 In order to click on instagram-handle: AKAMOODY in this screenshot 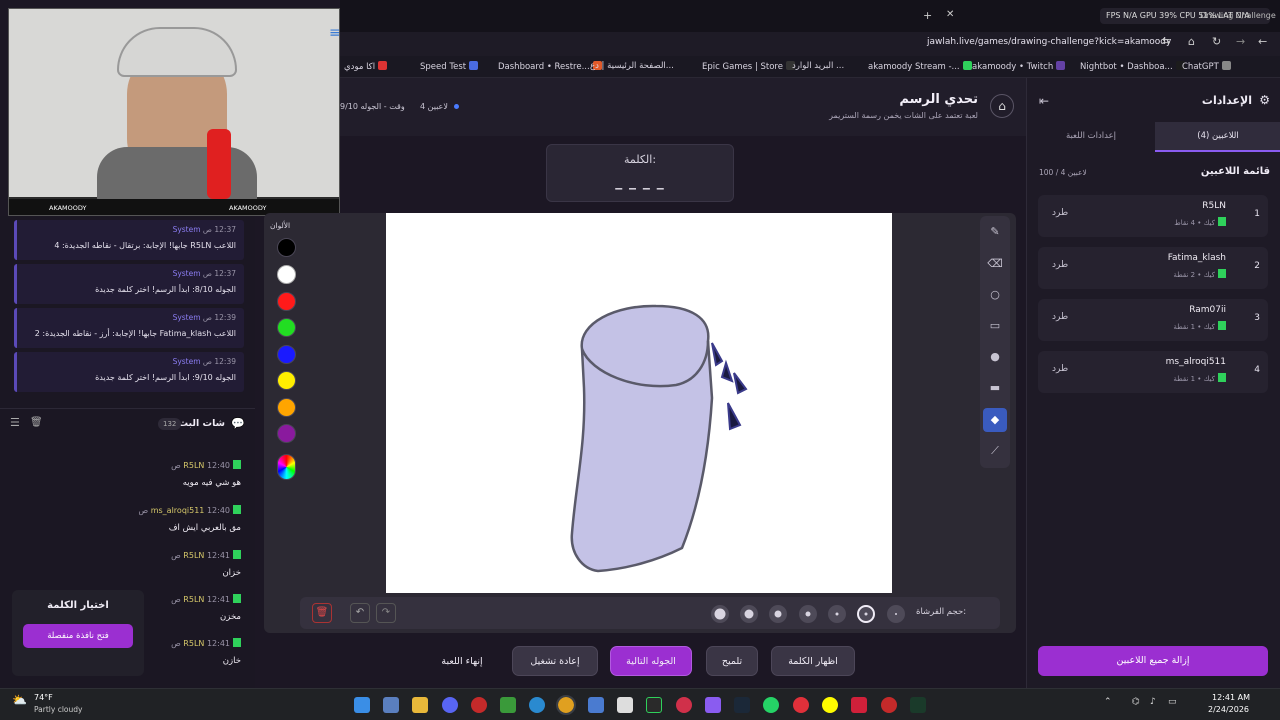, I will do `click(248, 208)`.